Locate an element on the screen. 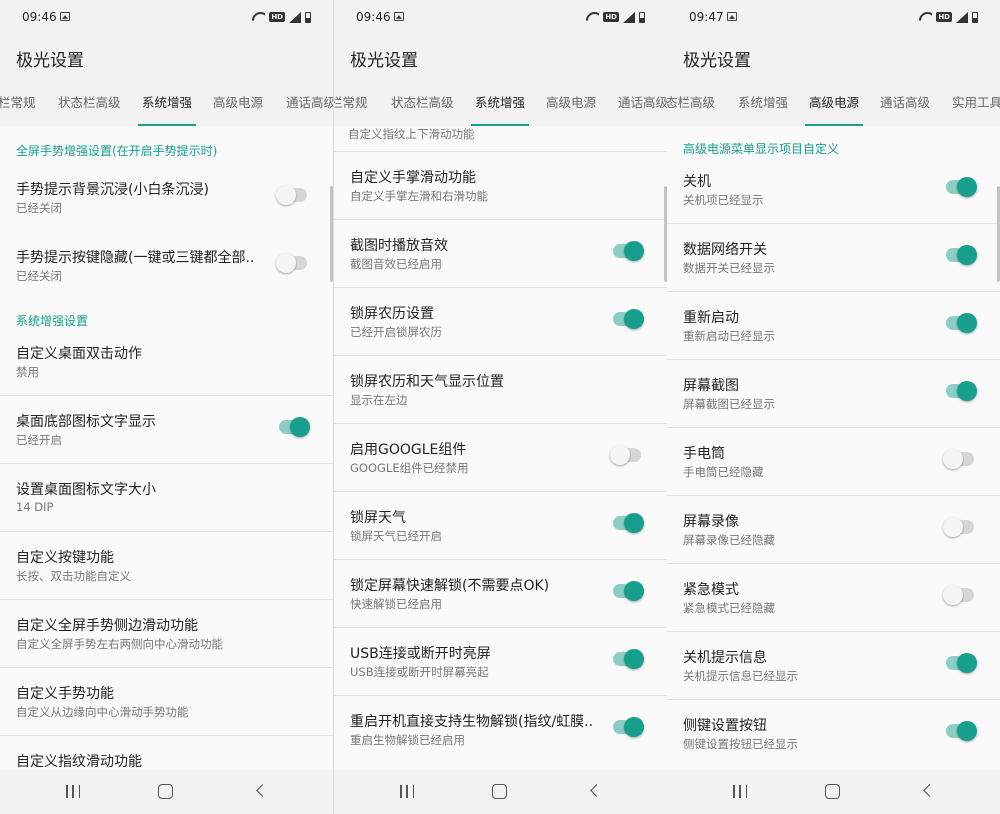  tab-statusbar-advanced: 态栏高级 is located at coordinates (691, 103).